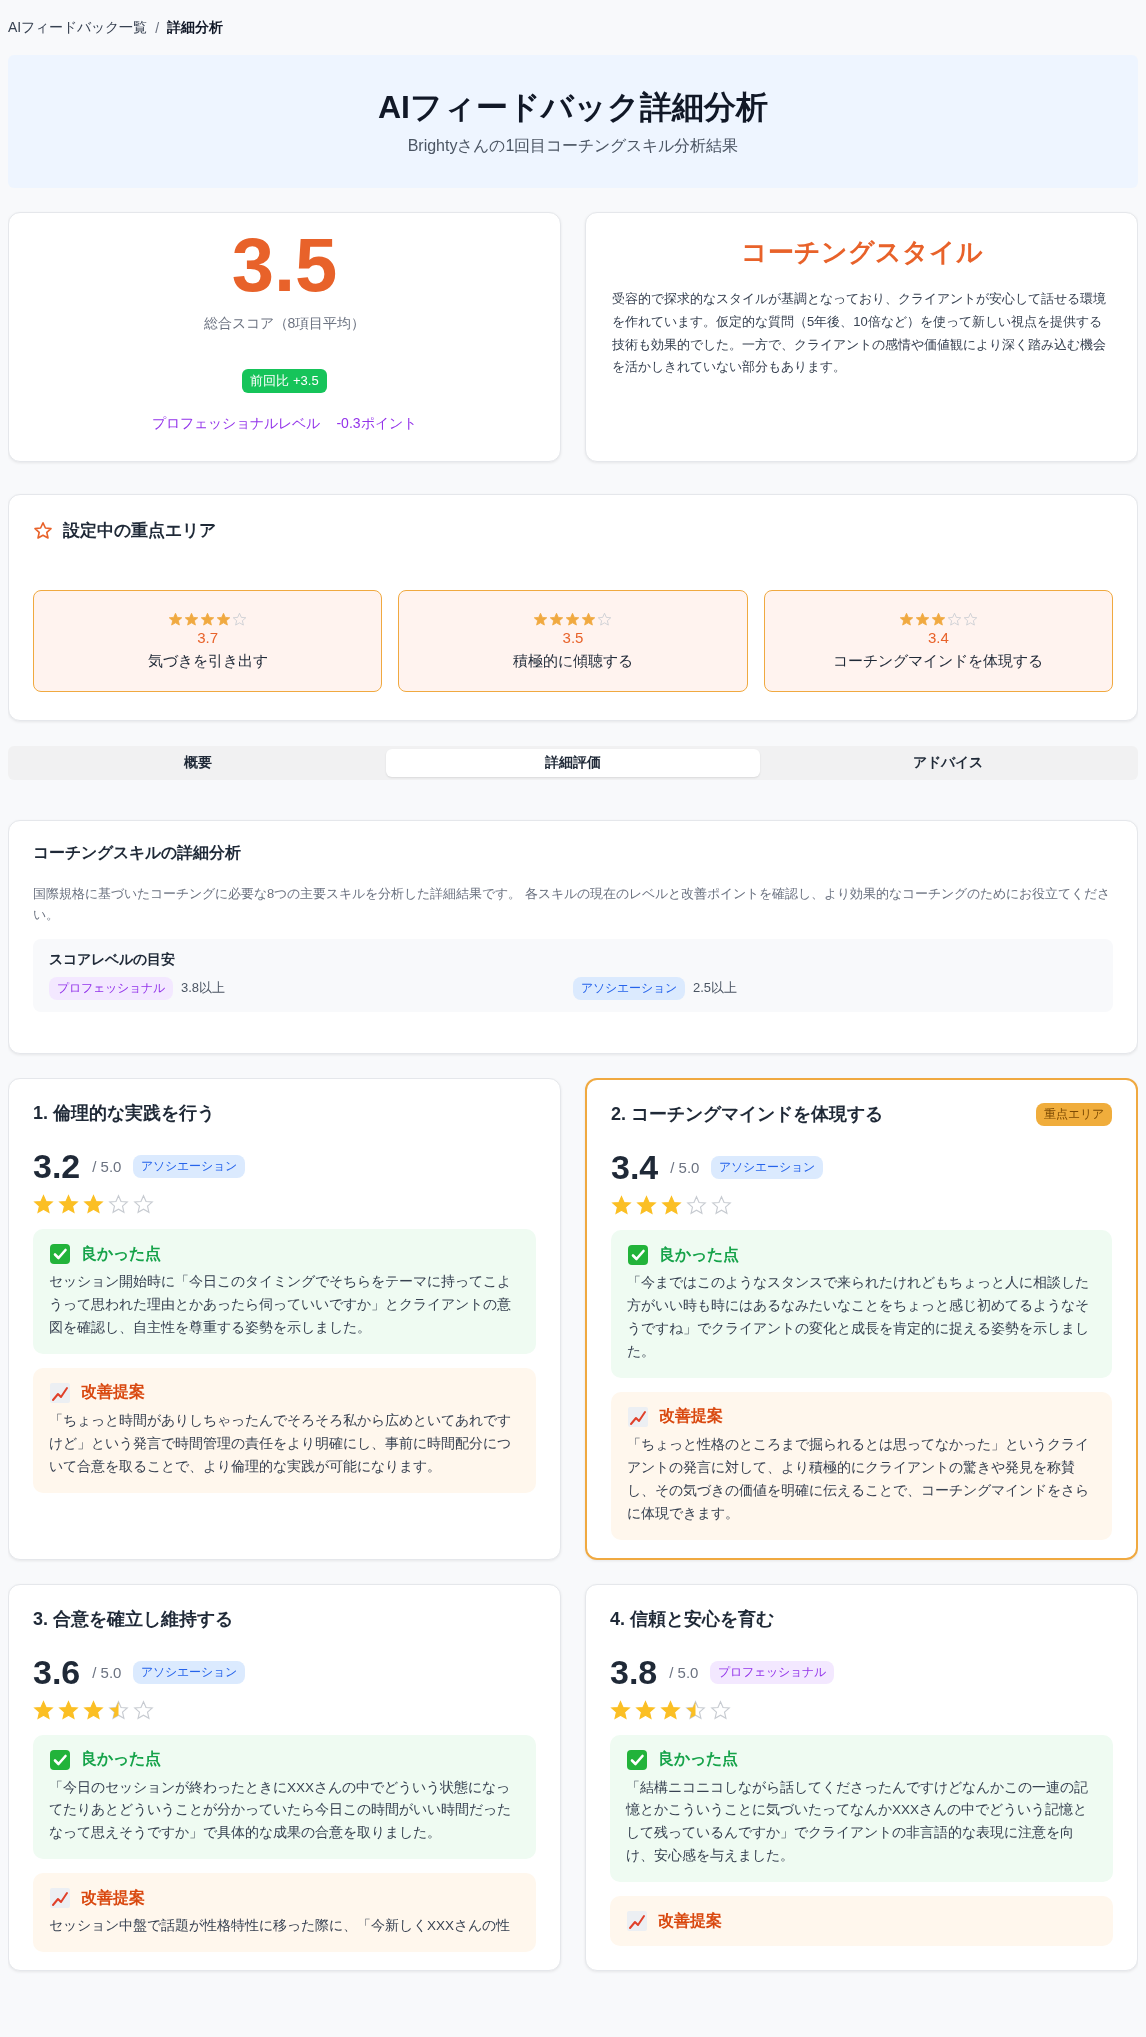  Describe the element at coordinates (284, 265) in the screenshot. I see `overall-score: 3.5` at that location.